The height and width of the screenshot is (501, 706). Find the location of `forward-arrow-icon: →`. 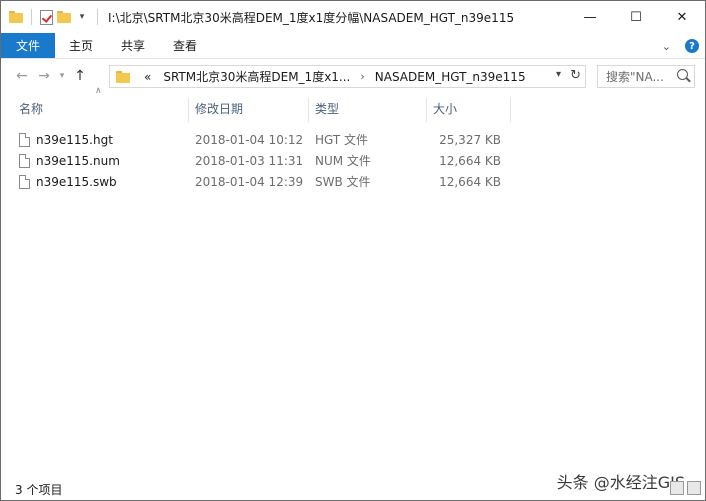

forward-arrow-icon: → is located at coordinates (44, 76).